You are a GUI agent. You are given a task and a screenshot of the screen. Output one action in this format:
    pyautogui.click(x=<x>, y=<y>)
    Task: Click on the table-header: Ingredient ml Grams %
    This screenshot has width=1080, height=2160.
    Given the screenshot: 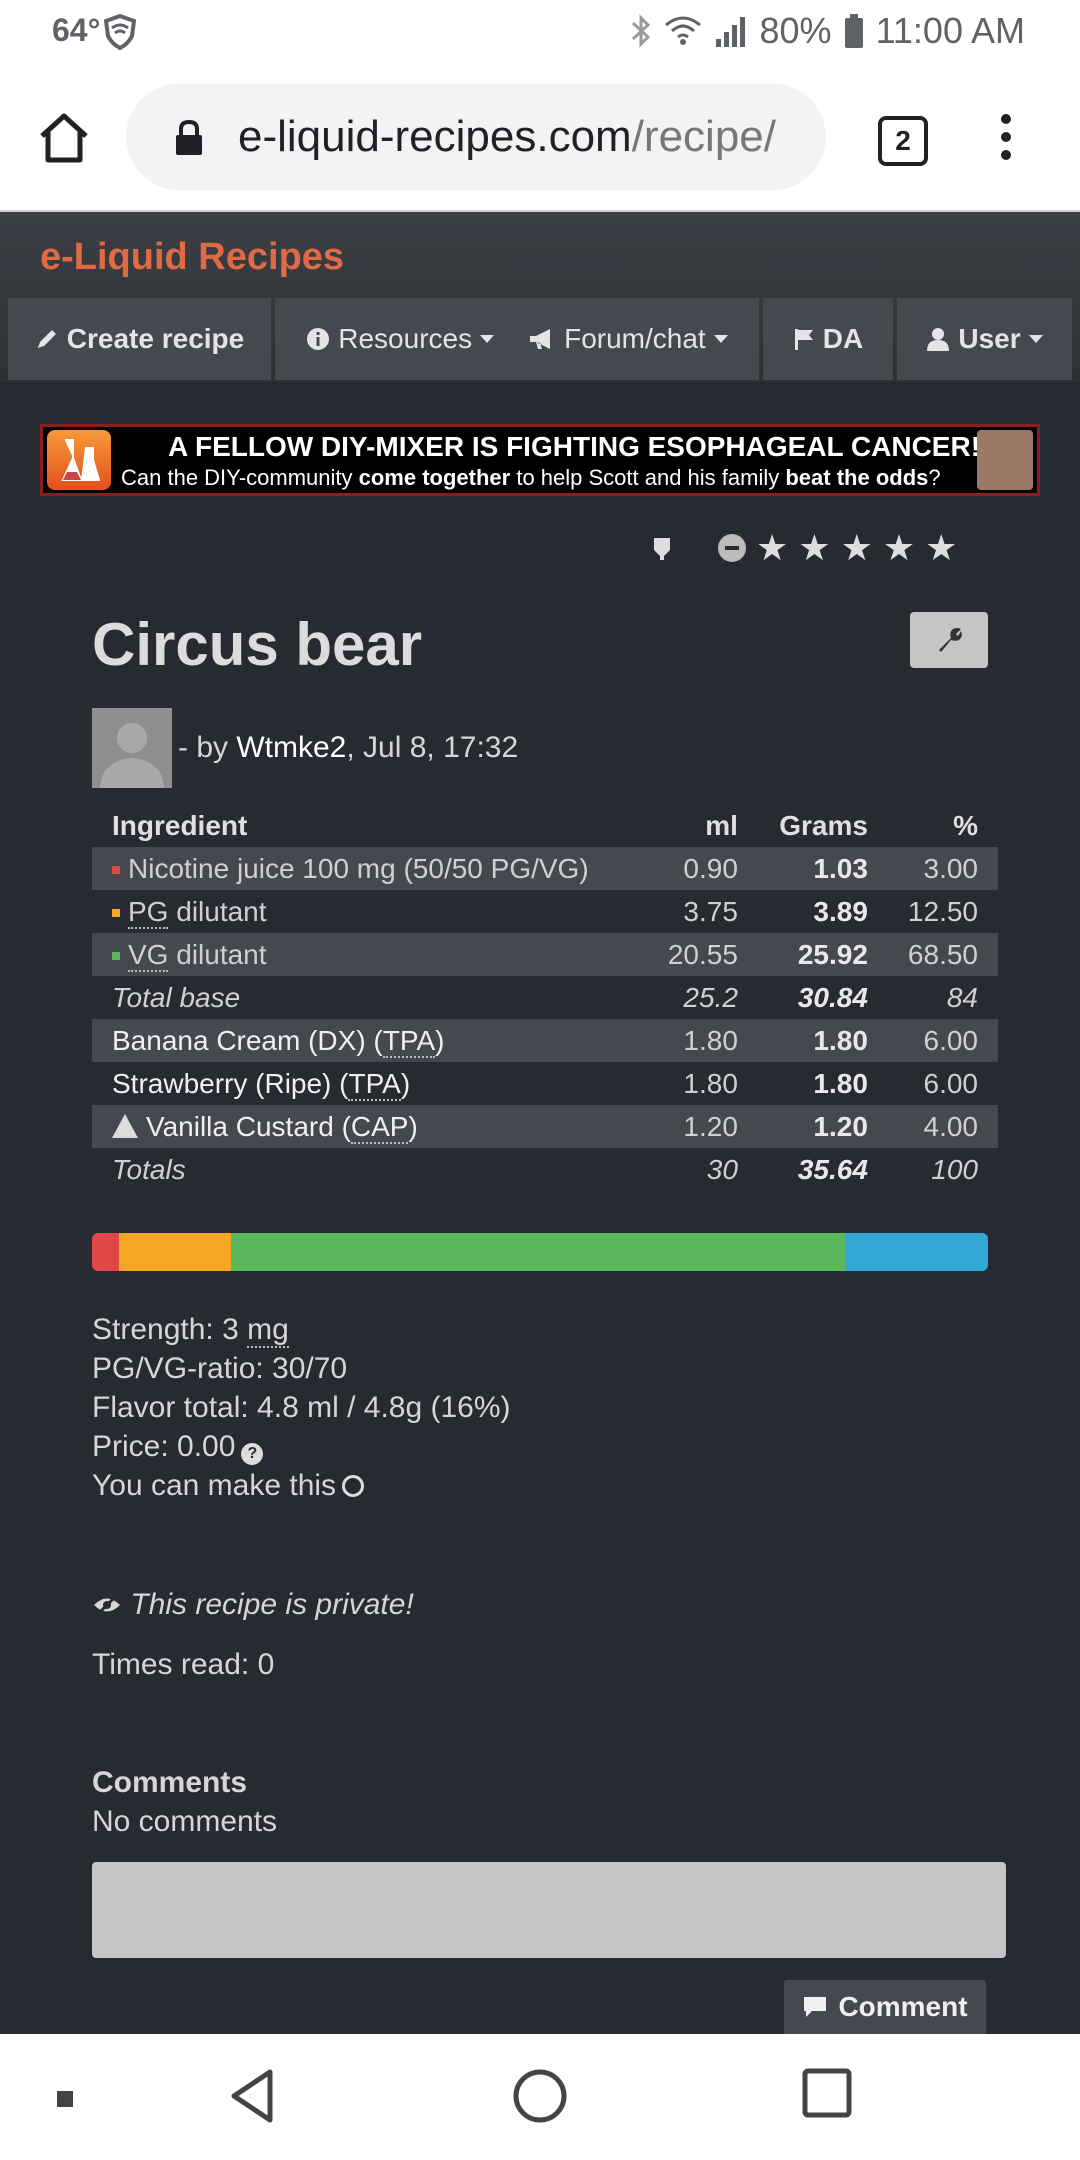 What is the action you would take?
    pyautogui.click(x=545, y=826)
    